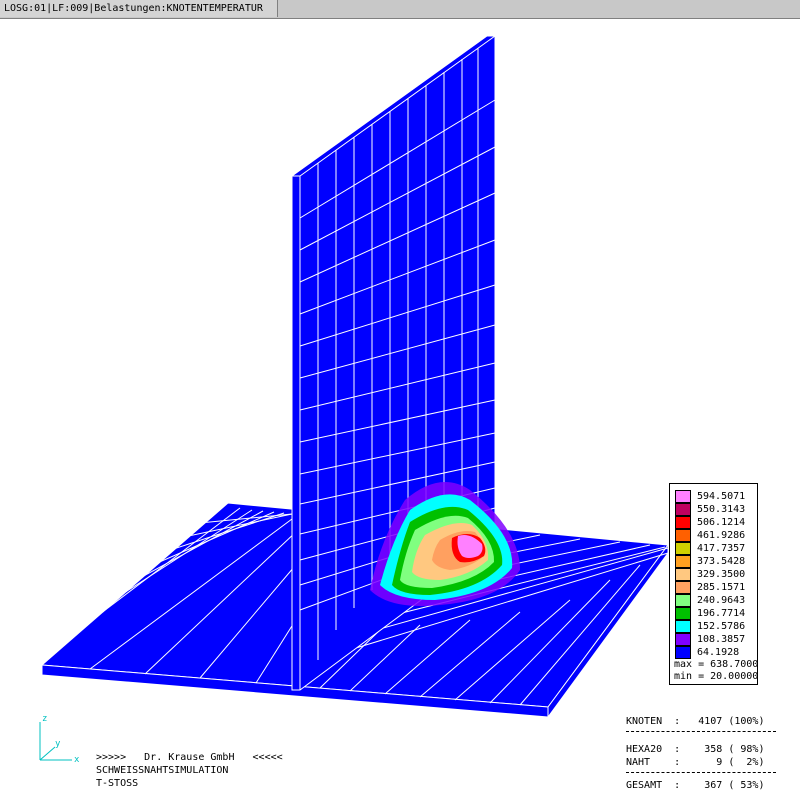  What do you see at coordinates (695, 762) in the screenshot?
I see `stat-naht: NAHT : 9 ( 2%)` at bounding box center [695, 762].